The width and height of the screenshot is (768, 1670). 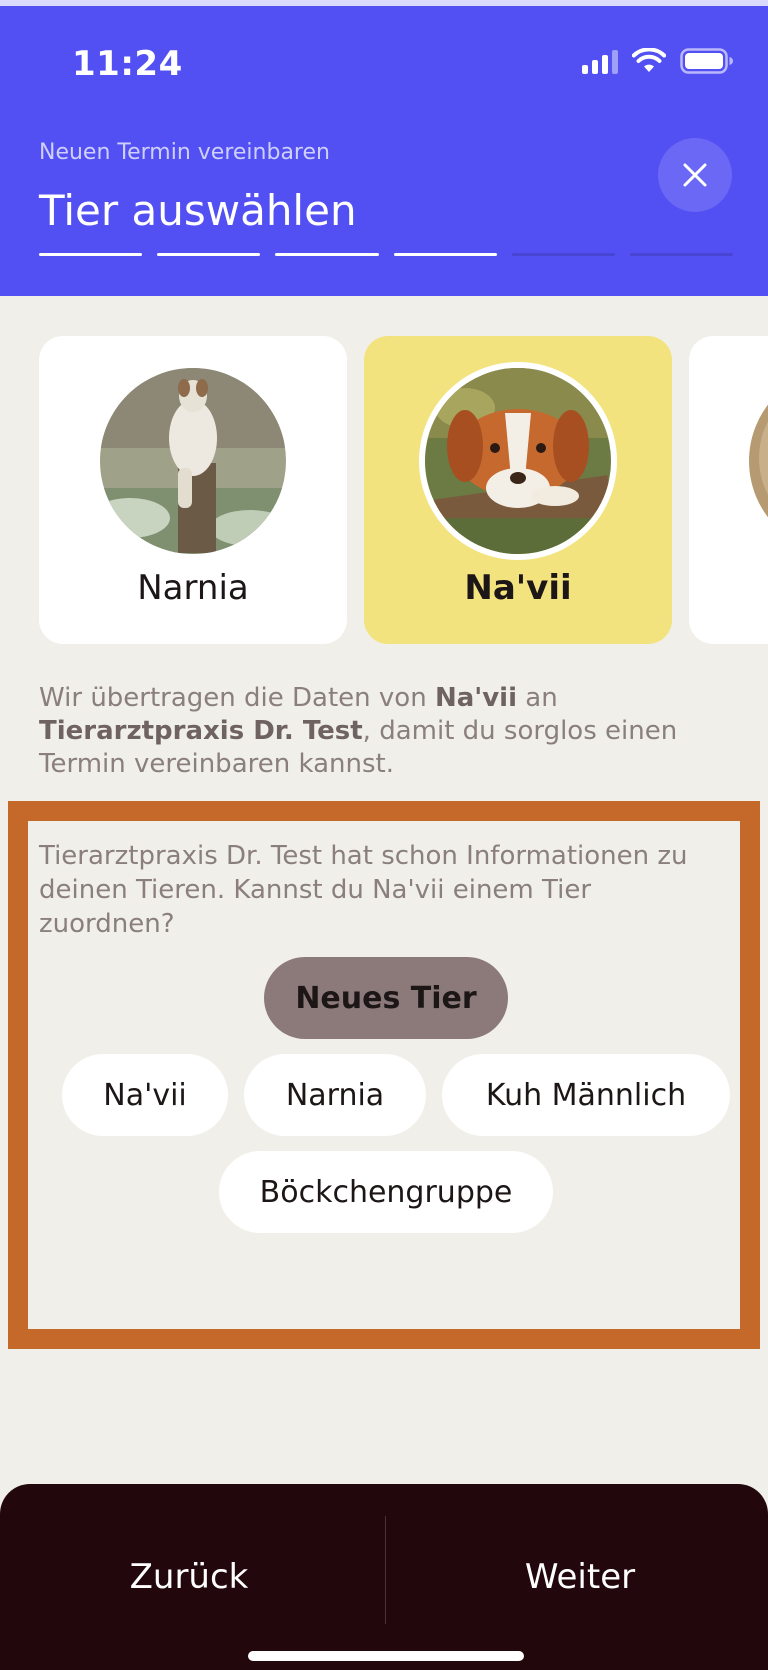 What do you see at coordinates (198, 210) in the screenshot?
I see `page-title: Tier auswählen` at bounding box center [198, 210].